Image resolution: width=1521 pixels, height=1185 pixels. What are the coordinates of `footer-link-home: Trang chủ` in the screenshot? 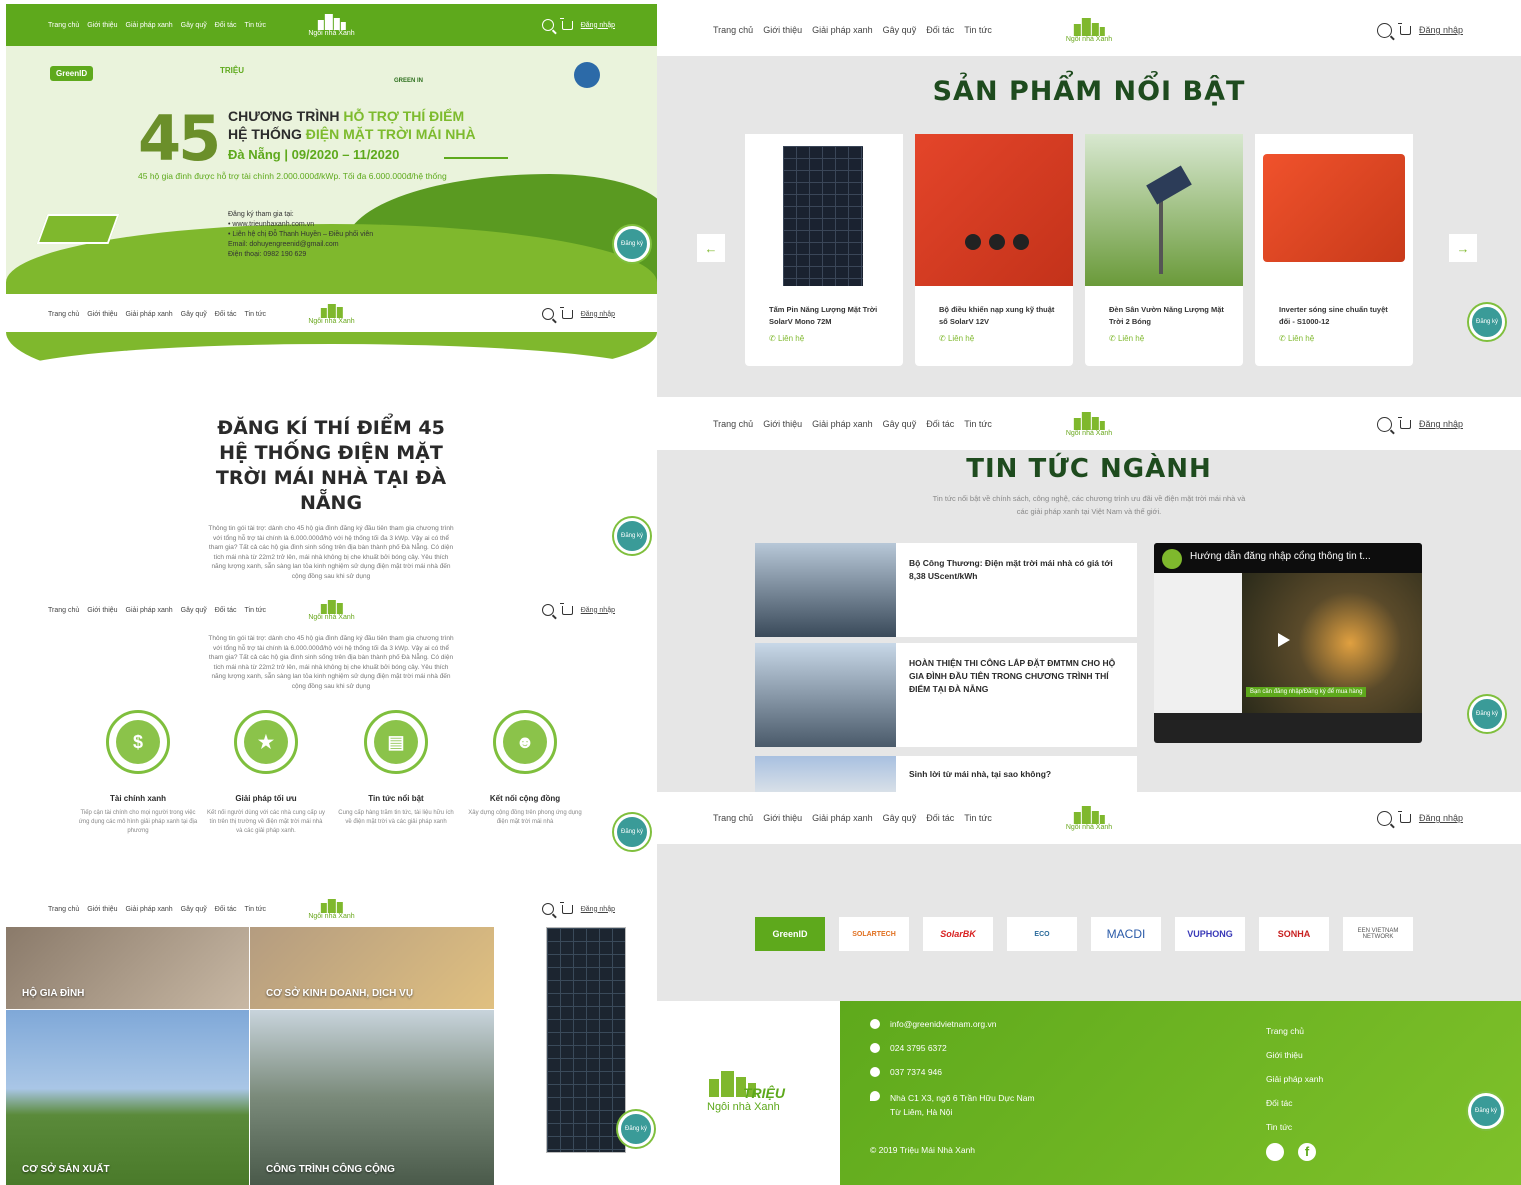 It's located at (1294, 1031).